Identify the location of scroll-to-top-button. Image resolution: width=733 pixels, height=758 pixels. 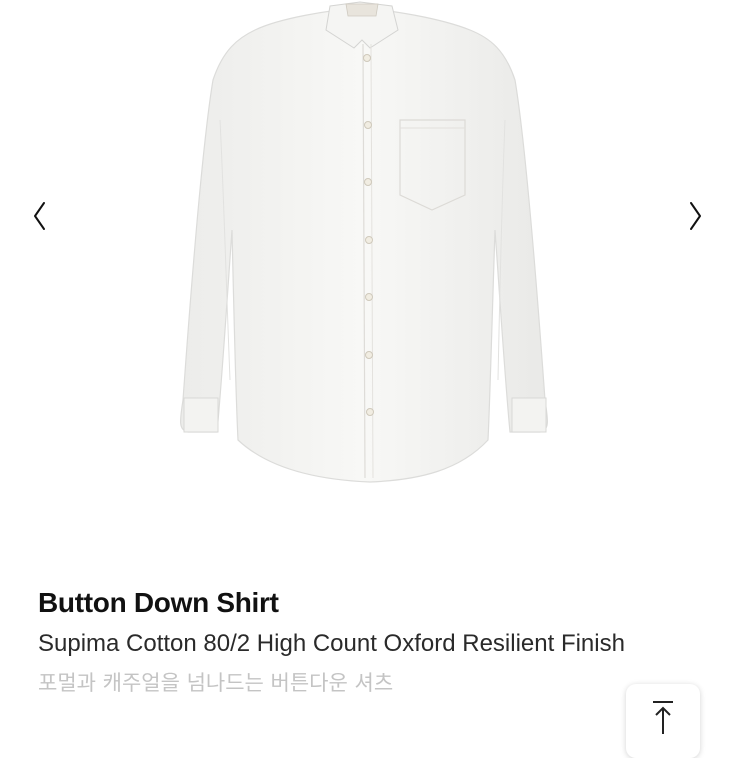
(663, 721).